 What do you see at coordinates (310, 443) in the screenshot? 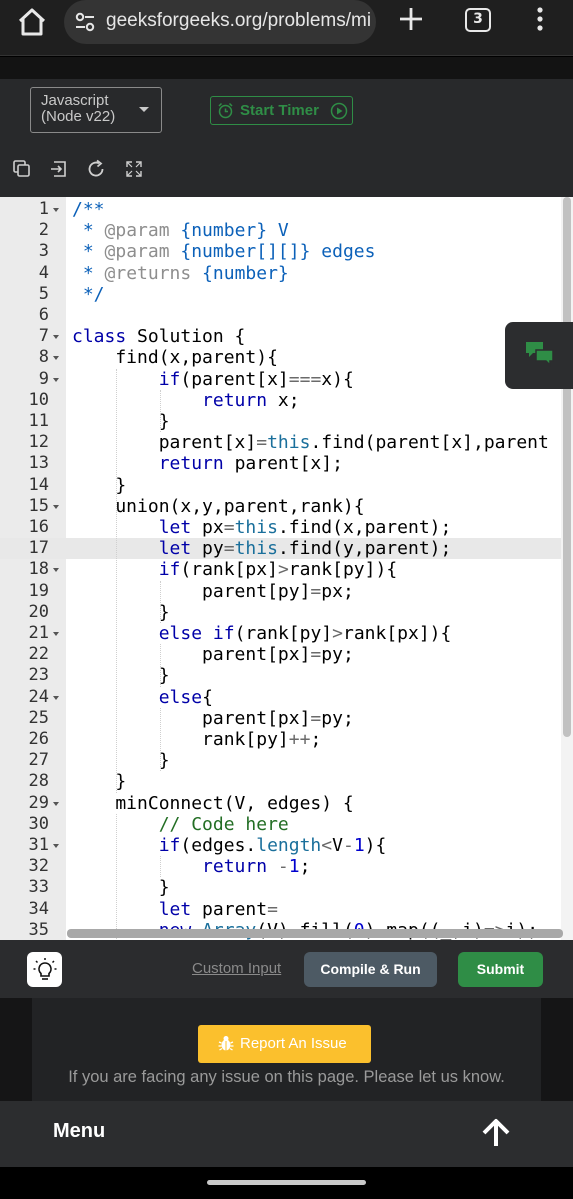
I see `code-text: parent[x]=this.find(parent[x],parent` at bounding box center [310, 443].